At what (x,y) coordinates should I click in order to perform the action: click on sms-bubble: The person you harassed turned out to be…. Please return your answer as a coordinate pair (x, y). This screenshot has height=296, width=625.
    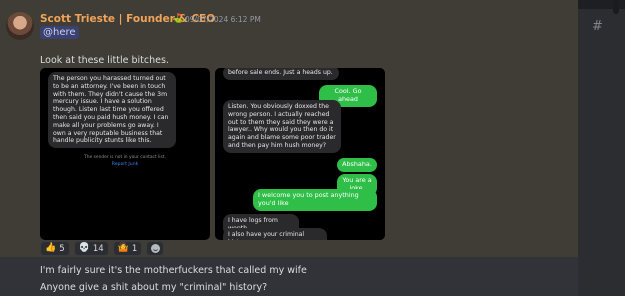
    Looking at the image, I should click on (112, 110).